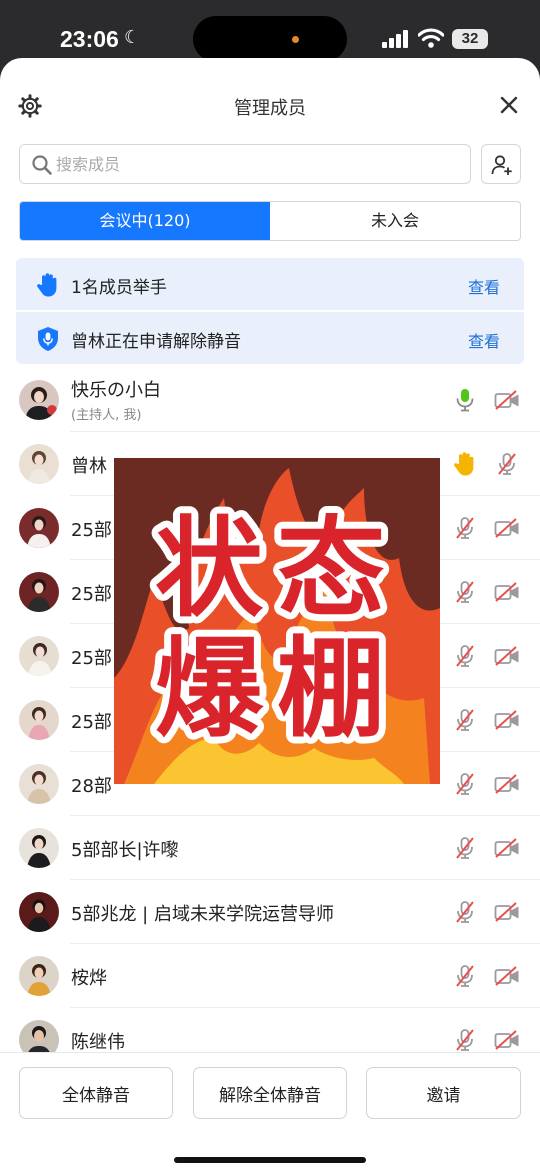 The image size is (540, 1174). I want to click on bottom-action-bar: 全体静音 解除全体静音 邀请, so click(270, 1113).